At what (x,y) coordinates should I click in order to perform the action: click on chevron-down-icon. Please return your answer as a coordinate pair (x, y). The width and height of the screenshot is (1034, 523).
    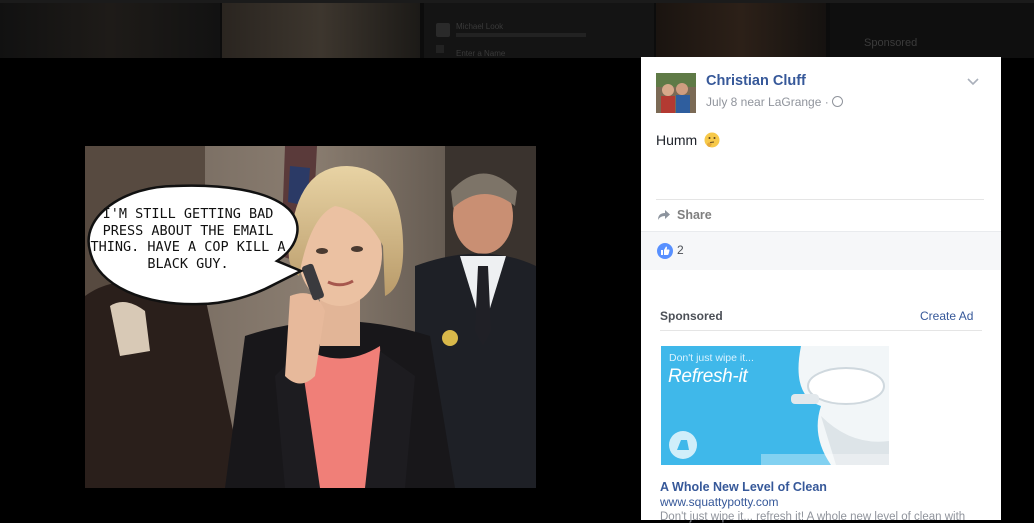
    Looking at the image, I should click on (973, 81).